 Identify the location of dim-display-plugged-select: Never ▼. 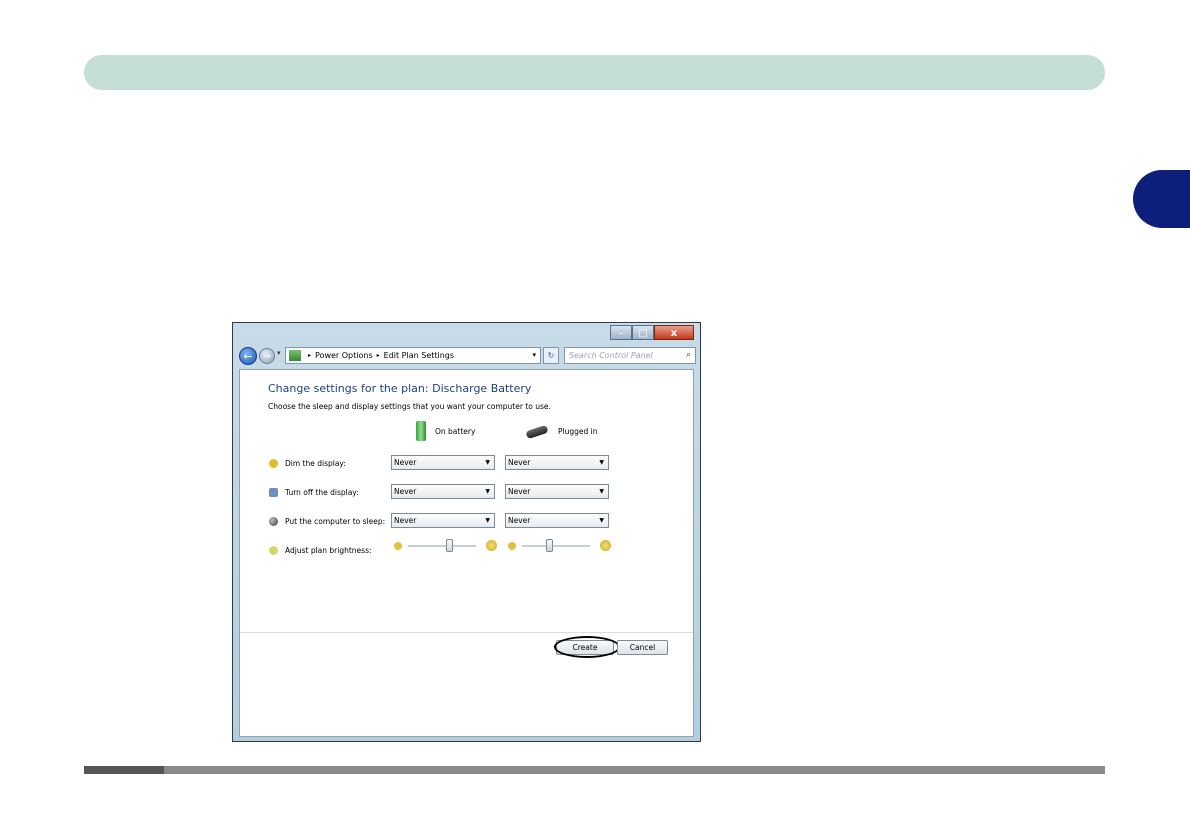
(557, 462).